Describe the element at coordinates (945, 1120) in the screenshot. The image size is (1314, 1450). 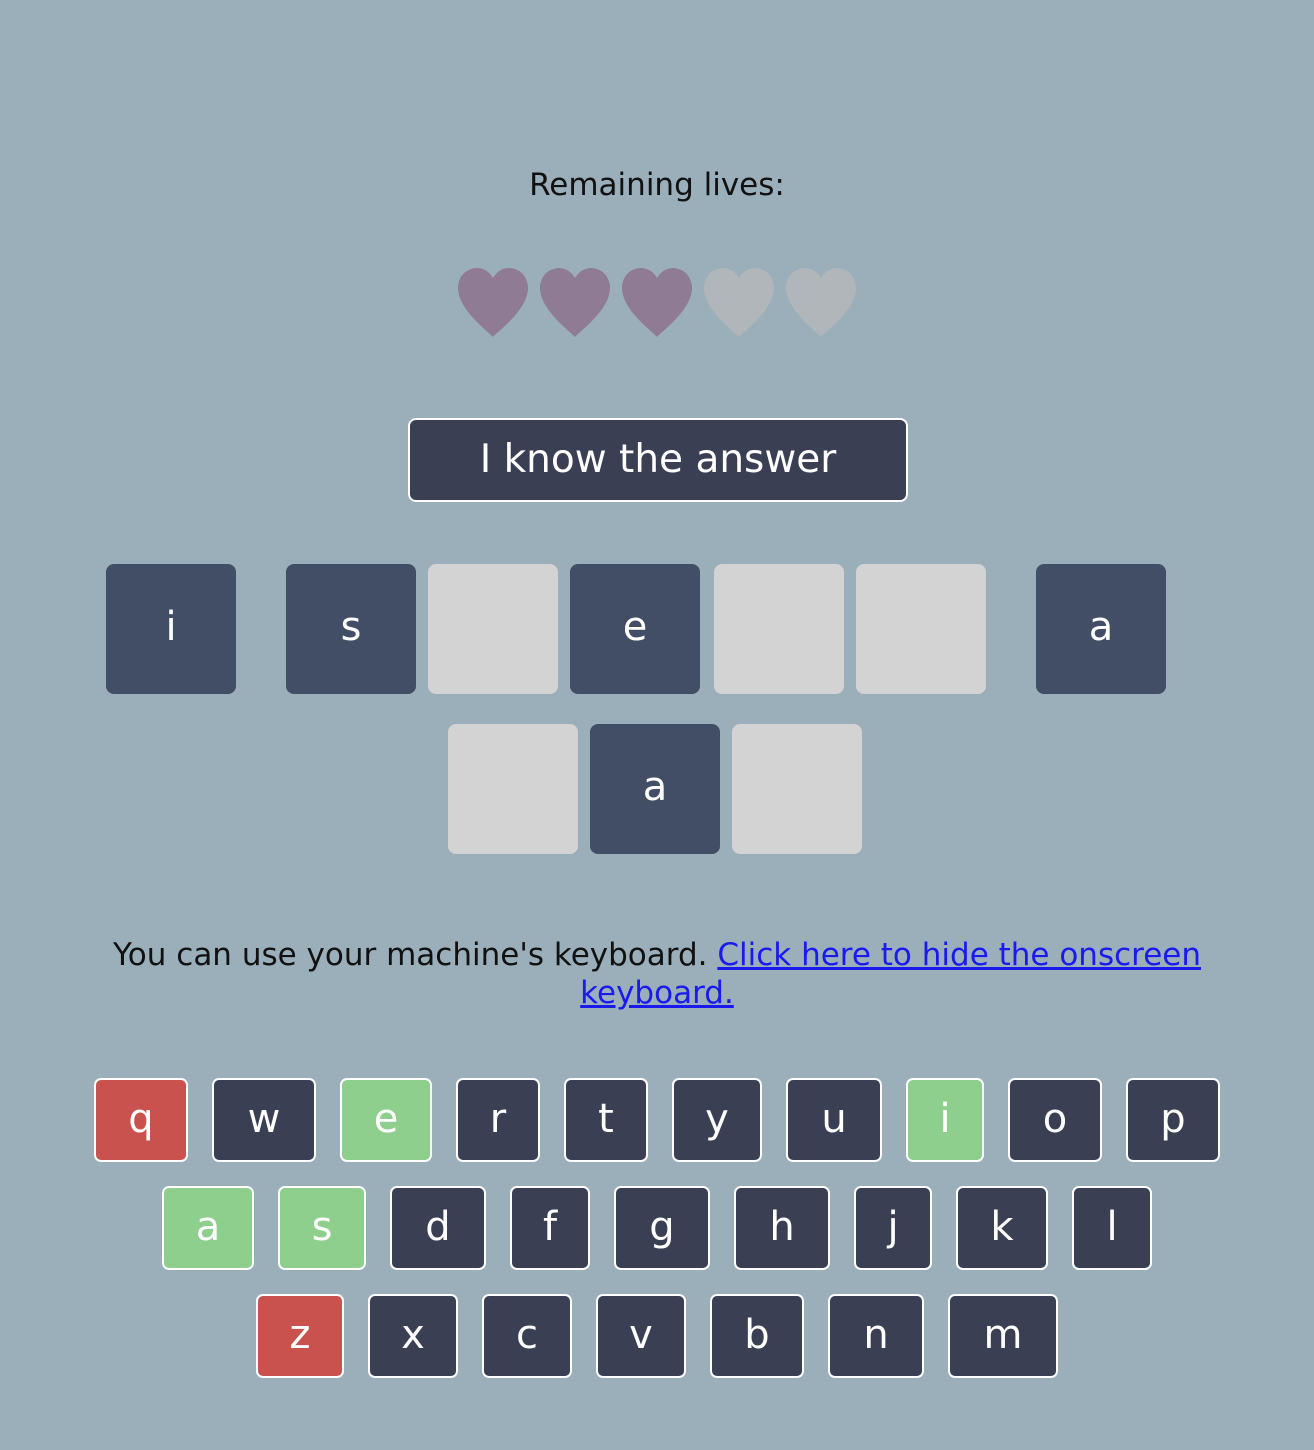
I see `key-i: i` at that location.